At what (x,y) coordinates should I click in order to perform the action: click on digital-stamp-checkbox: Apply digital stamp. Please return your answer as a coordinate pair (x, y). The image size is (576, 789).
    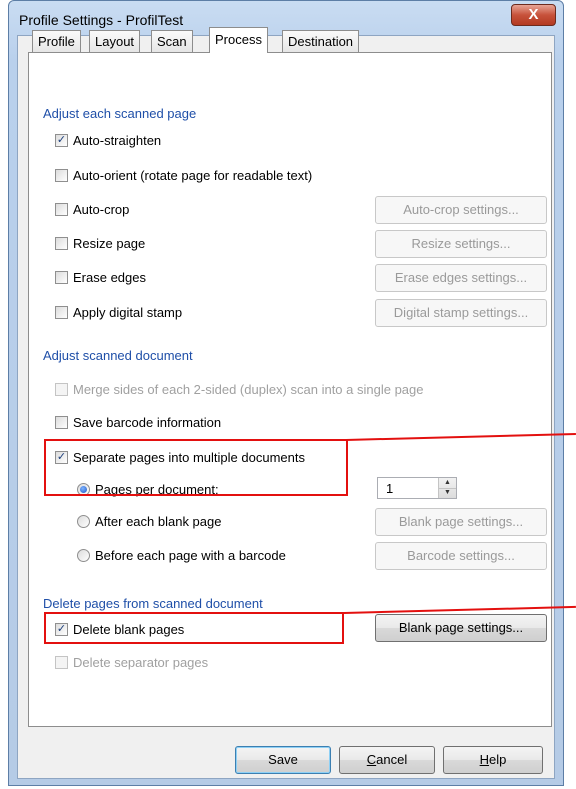
    Looking at the image, I should click on (118, 312).